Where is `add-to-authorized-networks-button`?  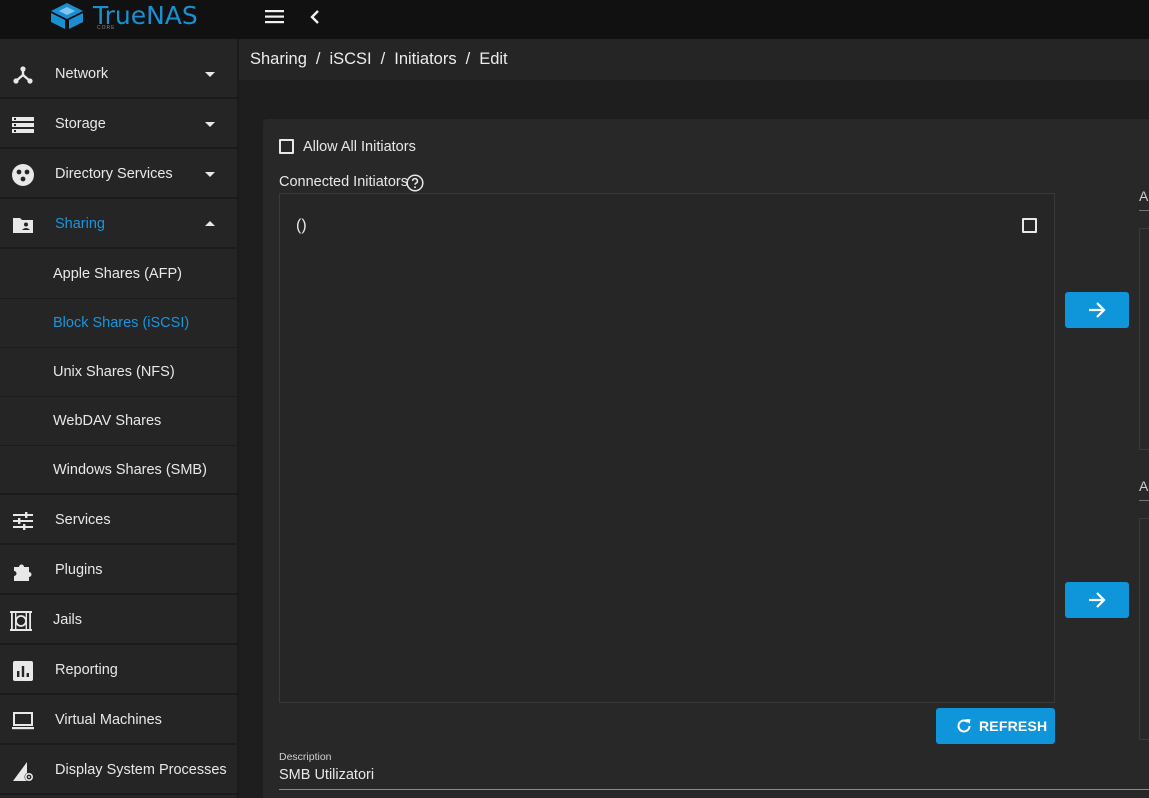
add-to-authorized-networks-button is located at coordinates (1097, 600).